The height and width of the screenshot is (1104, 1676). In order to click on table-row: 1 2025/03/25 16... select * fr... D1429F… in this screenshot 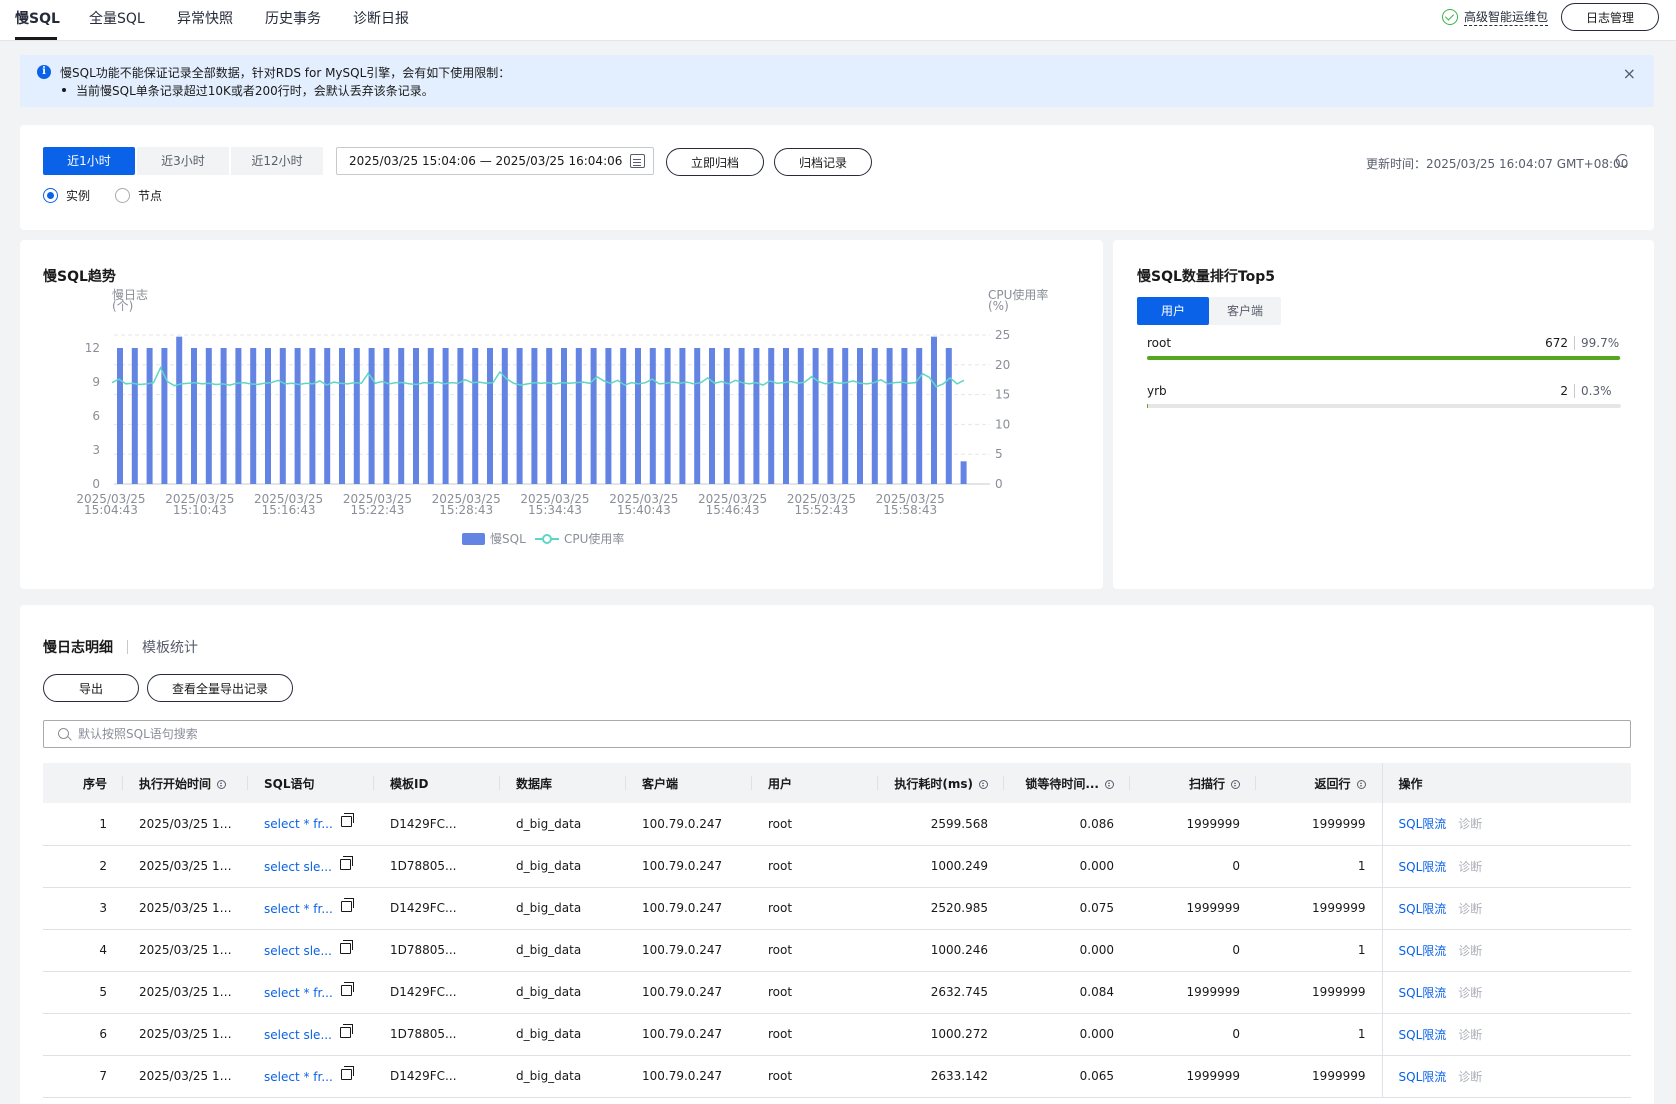, I will do `click(837, 824)`.